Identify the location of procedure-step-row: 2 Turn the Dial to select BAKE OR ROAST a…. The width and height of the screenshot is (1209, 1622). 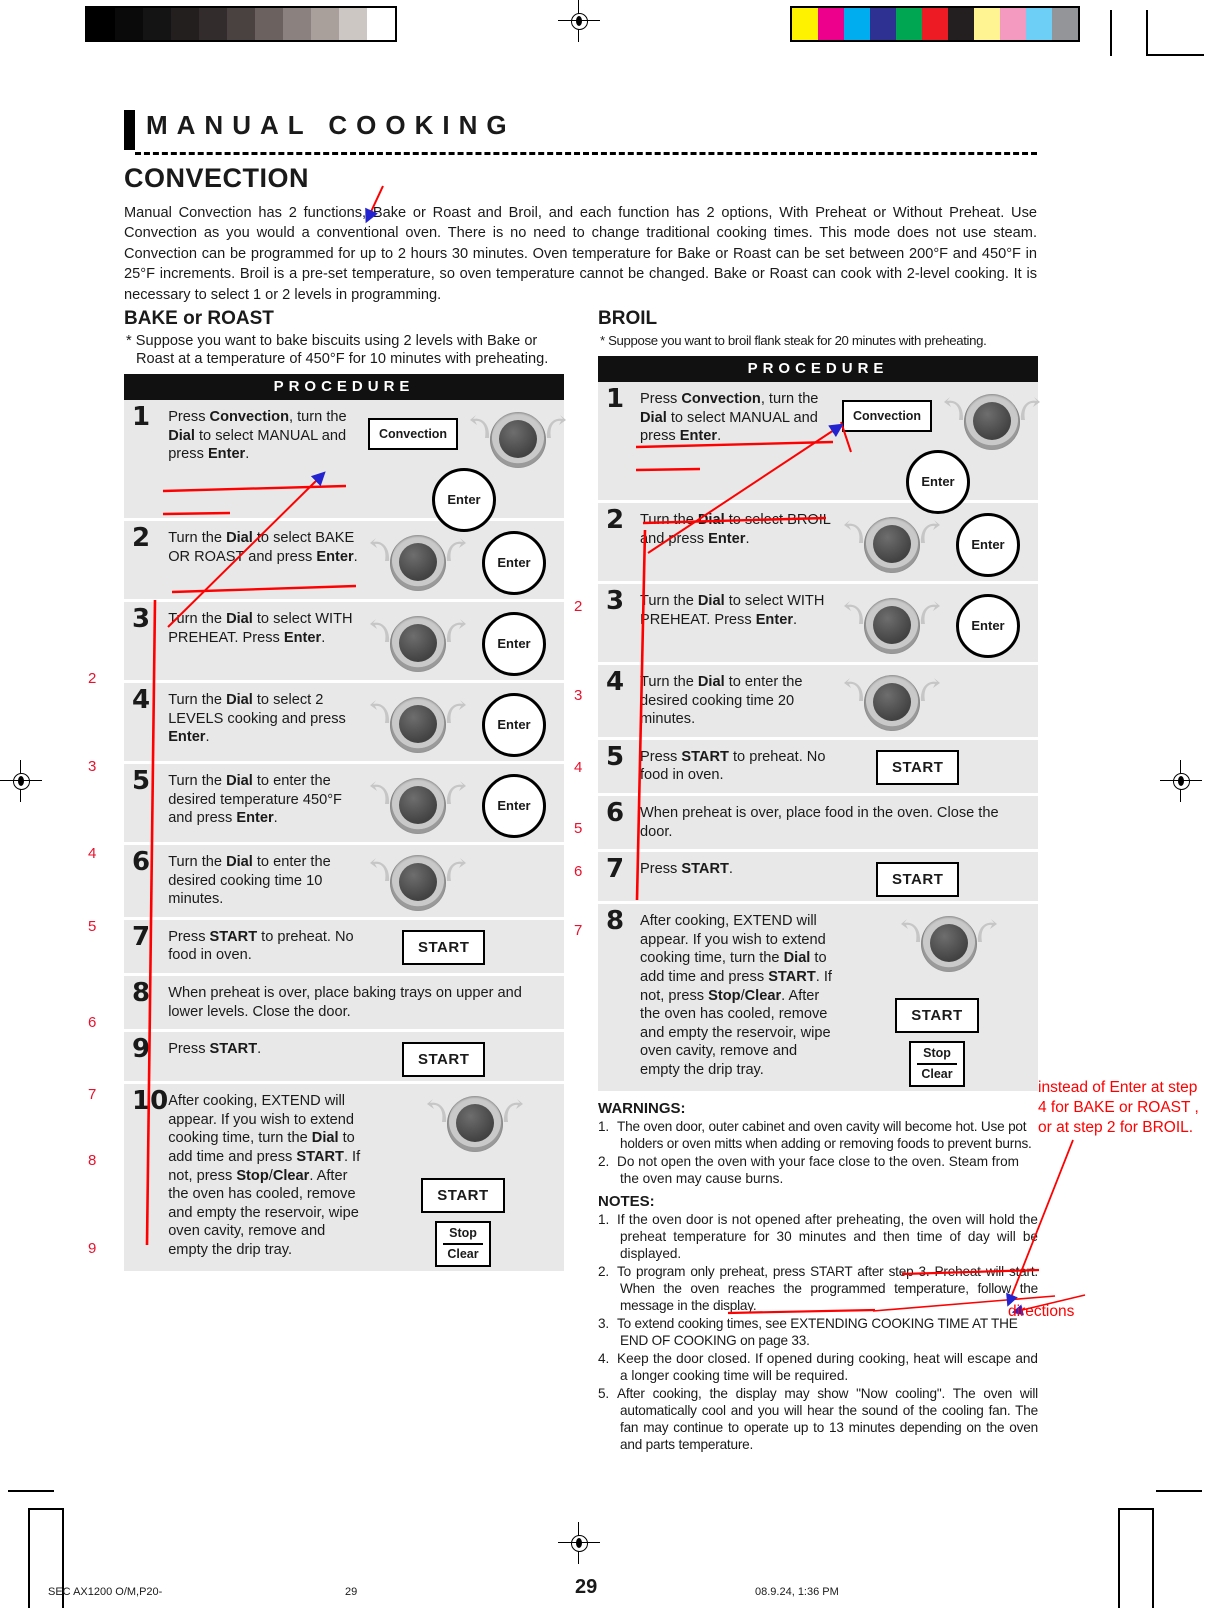
(344, 560).